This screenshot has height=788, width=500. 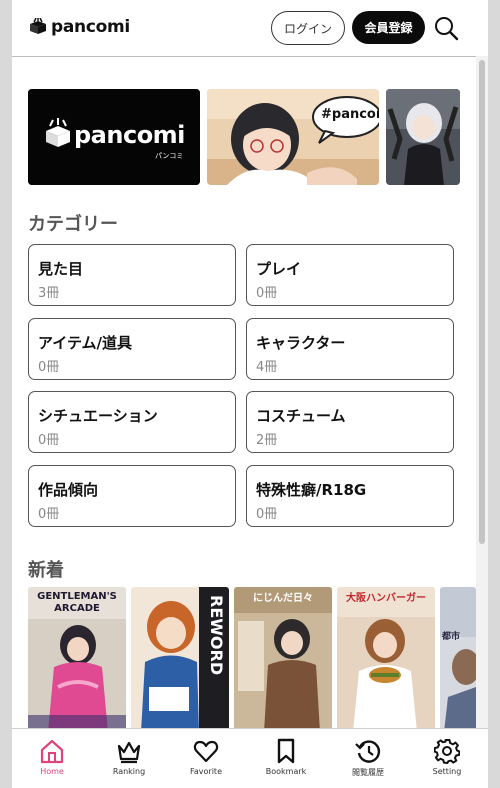 I want to click on crown-icon, so click(x=129, y=752).